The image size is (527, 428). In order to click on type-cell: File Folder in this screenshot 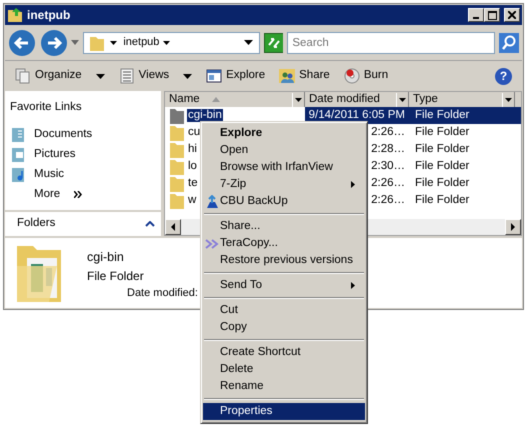, I will do `click(462, 115)`.